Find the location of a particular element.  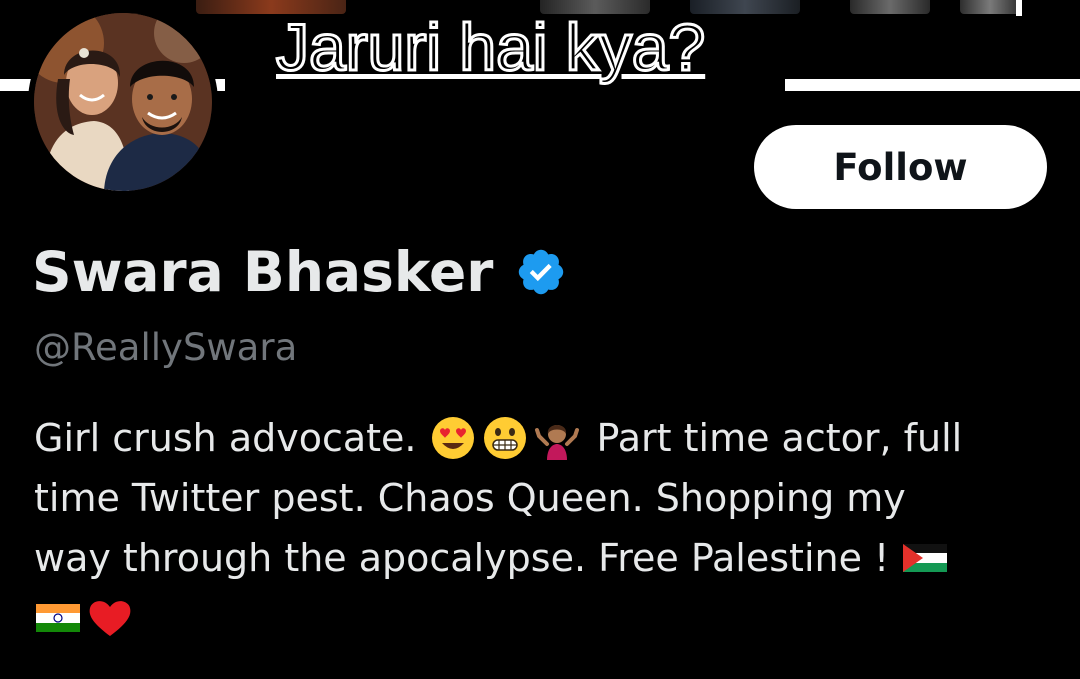

heart-eyes-emoji-icon is located at coordinates (453, 438).